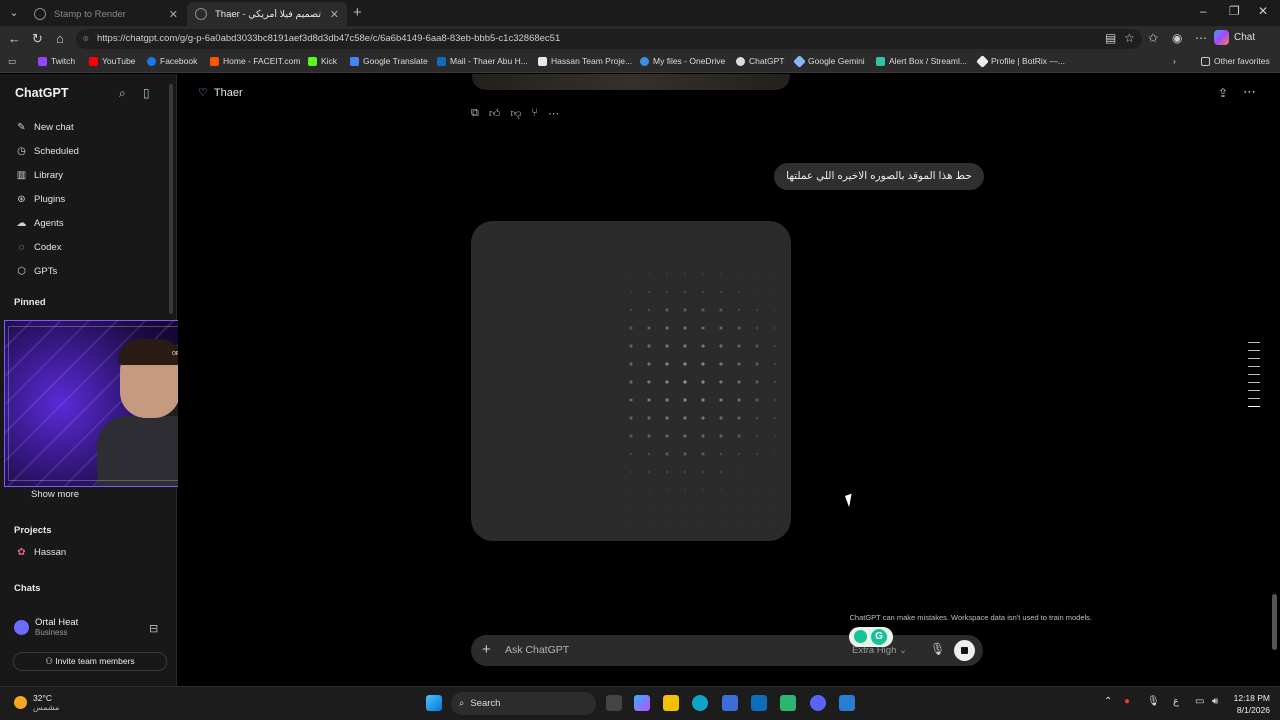 This screenshot has width=1280, height=720. Describe the element at coordinates (759, 703) in the screenshot. I see `outlook-icon` at that location.